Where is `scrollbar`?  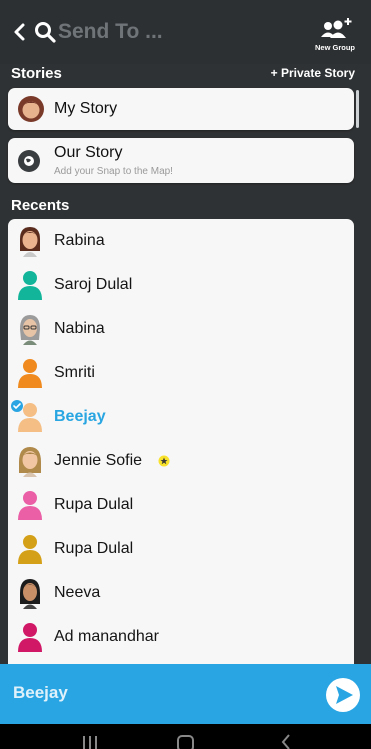
scrollbar is located at coordinates (357, 109).